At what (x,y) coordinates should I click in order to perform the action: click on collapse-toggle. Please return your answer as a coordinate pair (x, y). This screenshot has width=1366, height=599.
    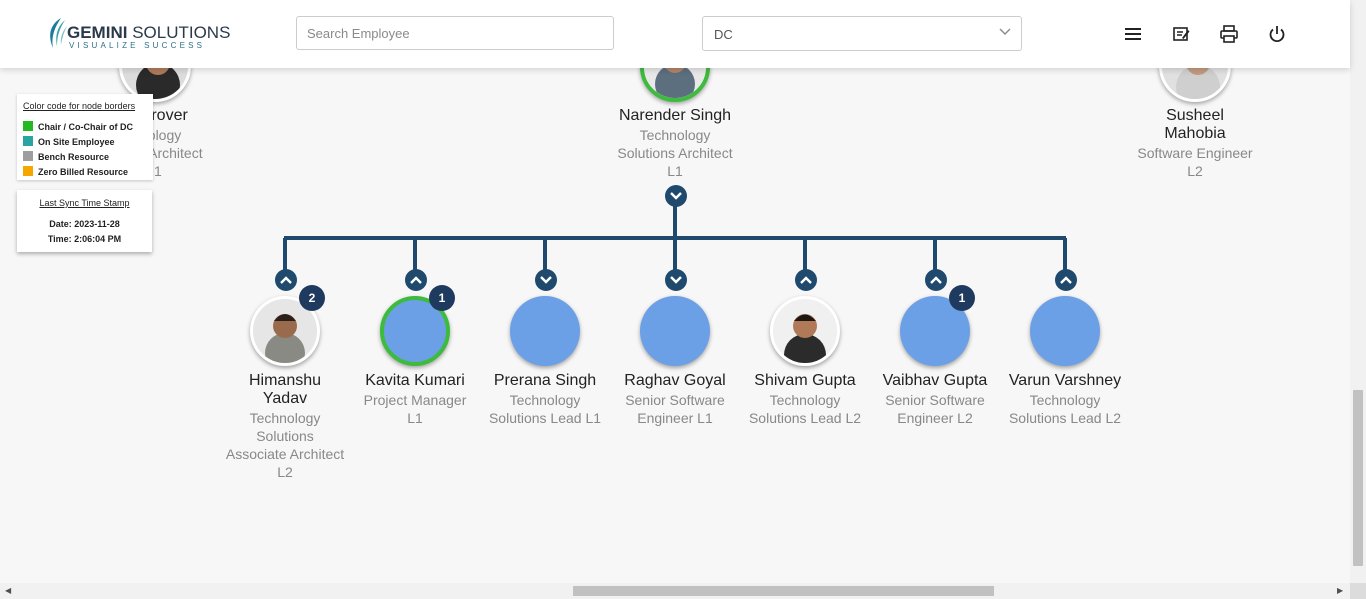
    Looking at the image, I should click on (676, 196).